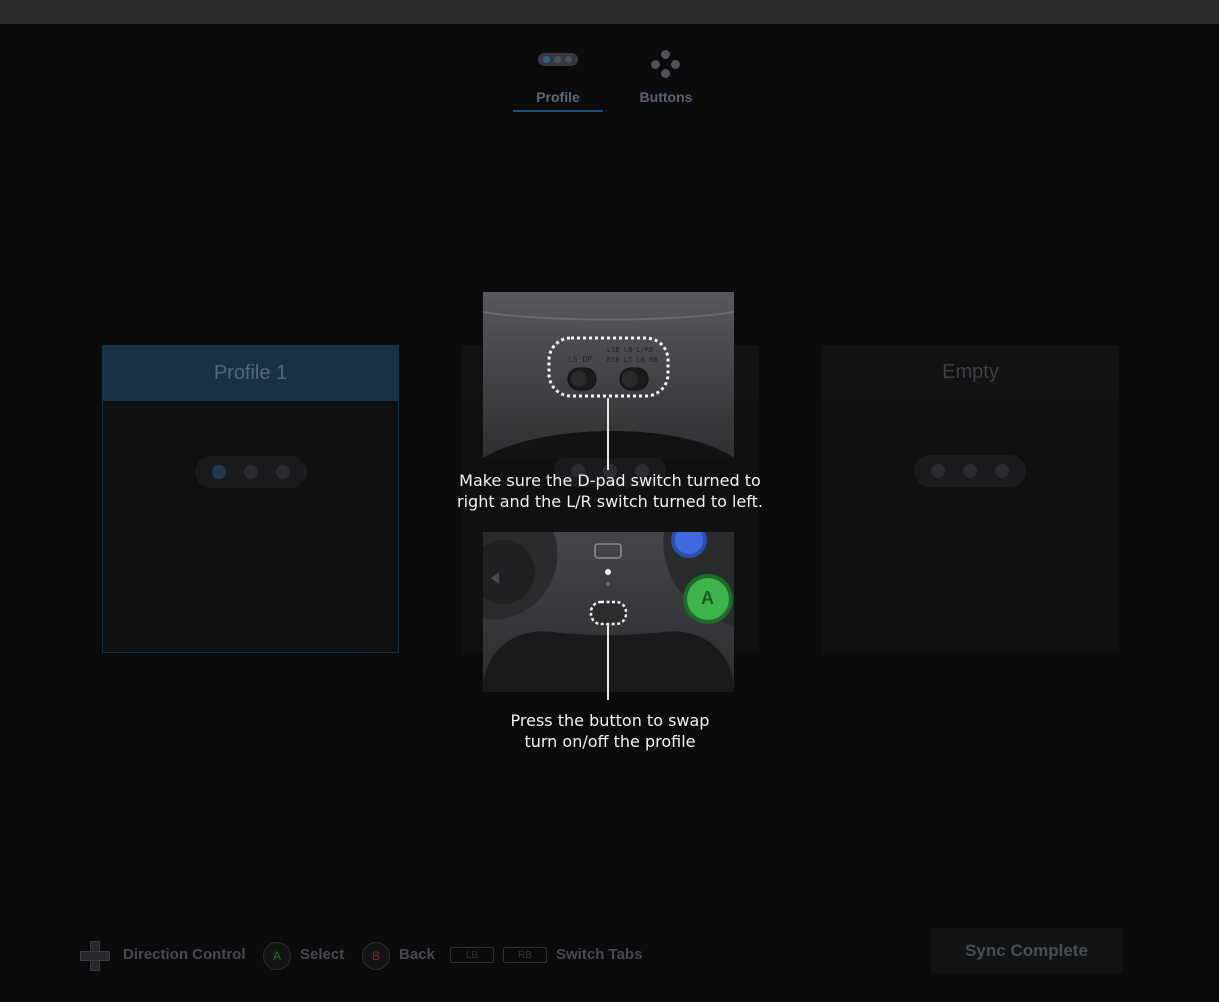 The width and height of the screenshot is (1219, 1002). Describe the element at coordinates (250, 373) in the screenshot. I see `profile-card-title: Profile 1` at that location.